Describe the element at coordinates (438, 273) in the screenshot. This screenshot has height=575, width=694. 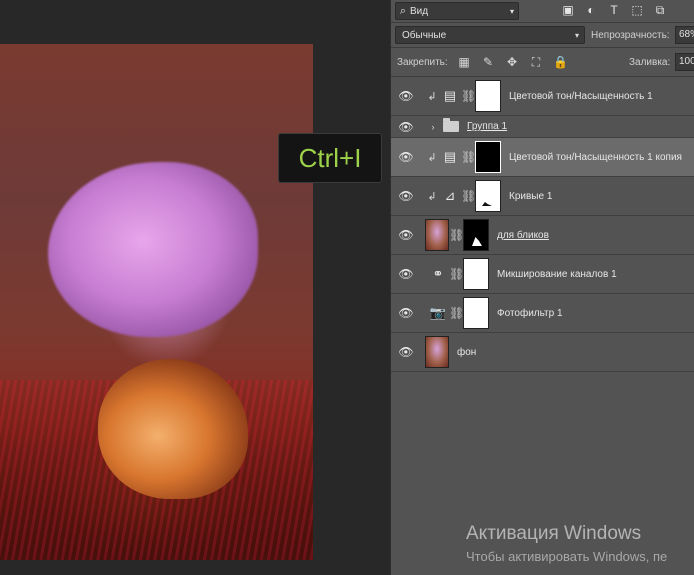
I see `channel-mixer-icon: ⚭` at that location.